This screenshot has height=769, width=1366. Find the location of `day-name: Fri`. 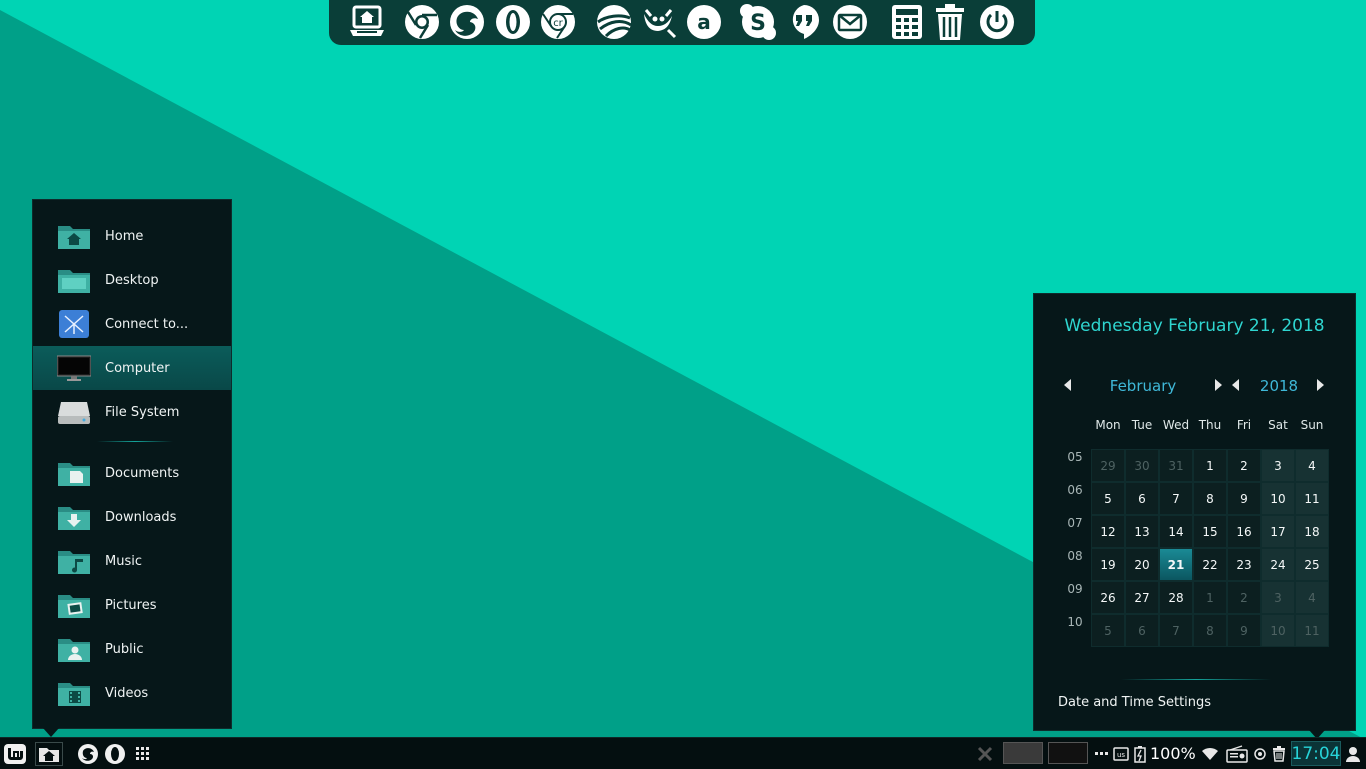

day-name: Fri is located at coordinates (1244, 425).